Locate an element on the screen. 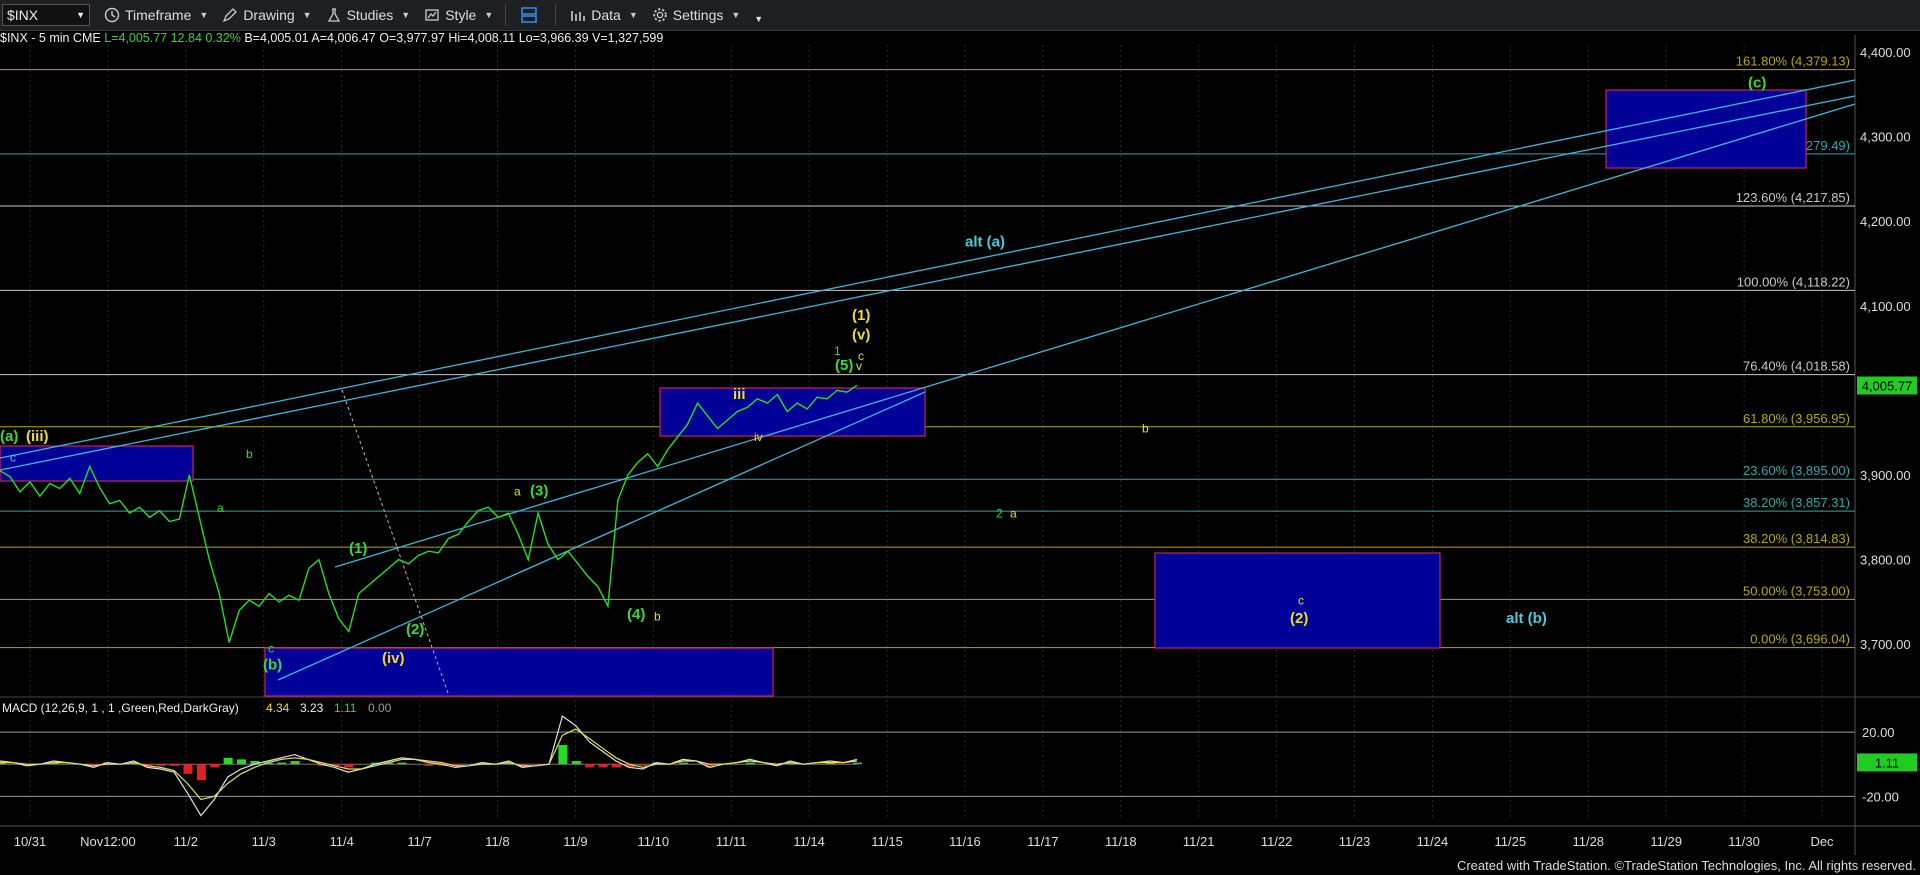 This screenshot has height=875, width=1920. price-tick-label: 3,800.00 is located at coordinates (1885, 560).